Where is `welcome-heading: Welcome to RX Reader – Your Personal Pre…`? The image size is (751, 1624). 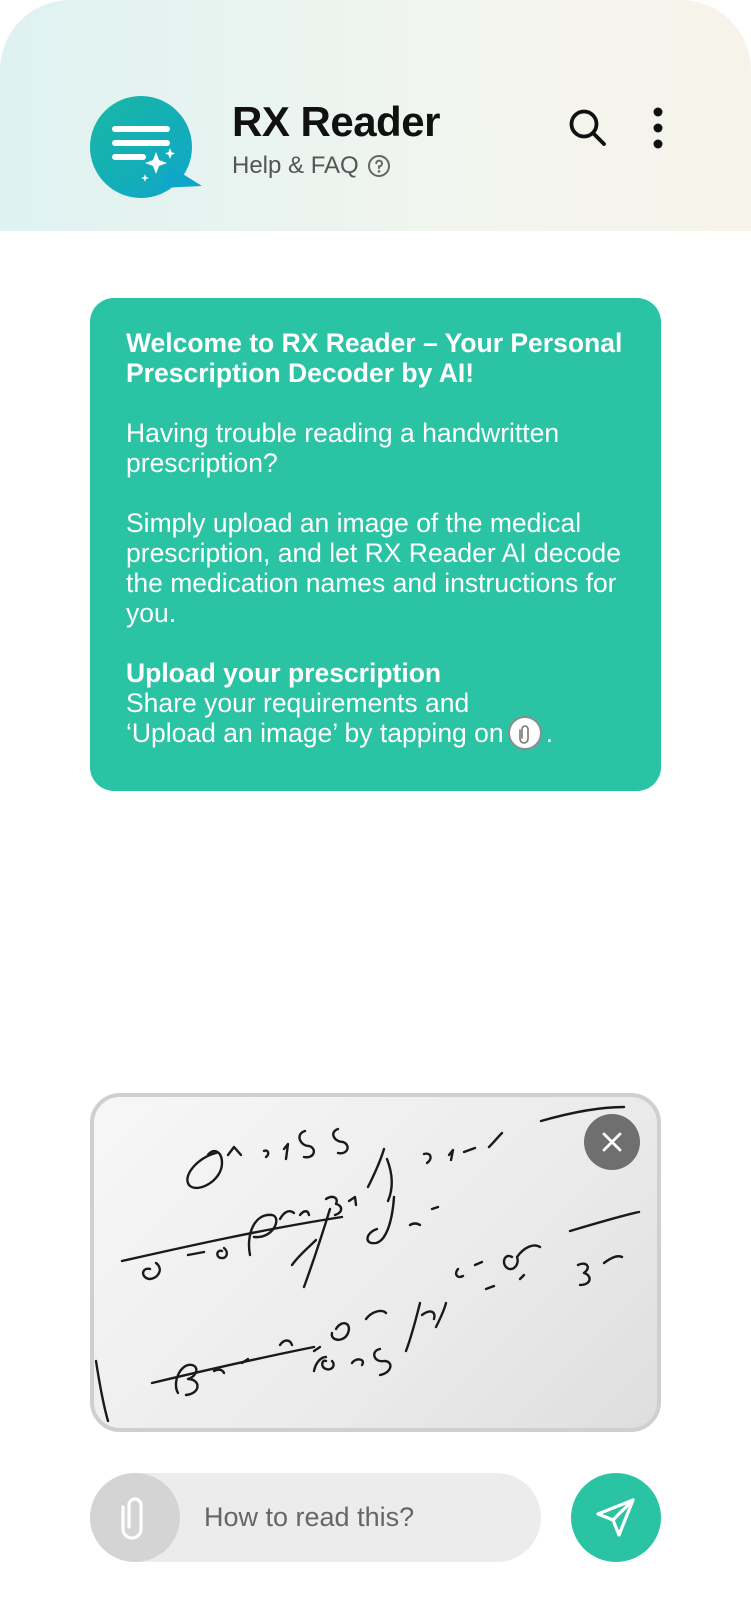 welcome-heading: Welcome to RX Reader – Your Personal Pre… is located at coordinates (374, 358).